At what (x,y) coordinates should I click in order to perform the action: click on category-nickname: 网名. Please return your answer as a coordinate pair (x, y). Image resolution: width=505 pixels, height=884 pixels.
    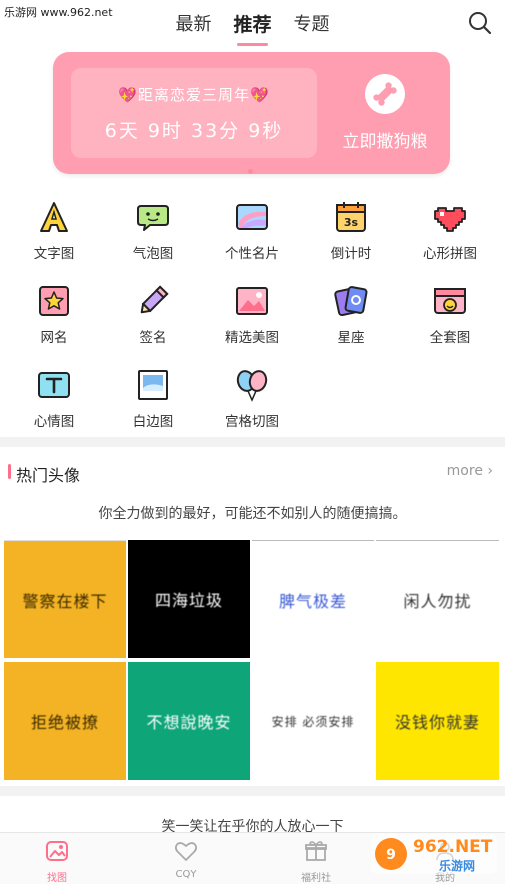
    Looking at the image, I should click on (54, 315).